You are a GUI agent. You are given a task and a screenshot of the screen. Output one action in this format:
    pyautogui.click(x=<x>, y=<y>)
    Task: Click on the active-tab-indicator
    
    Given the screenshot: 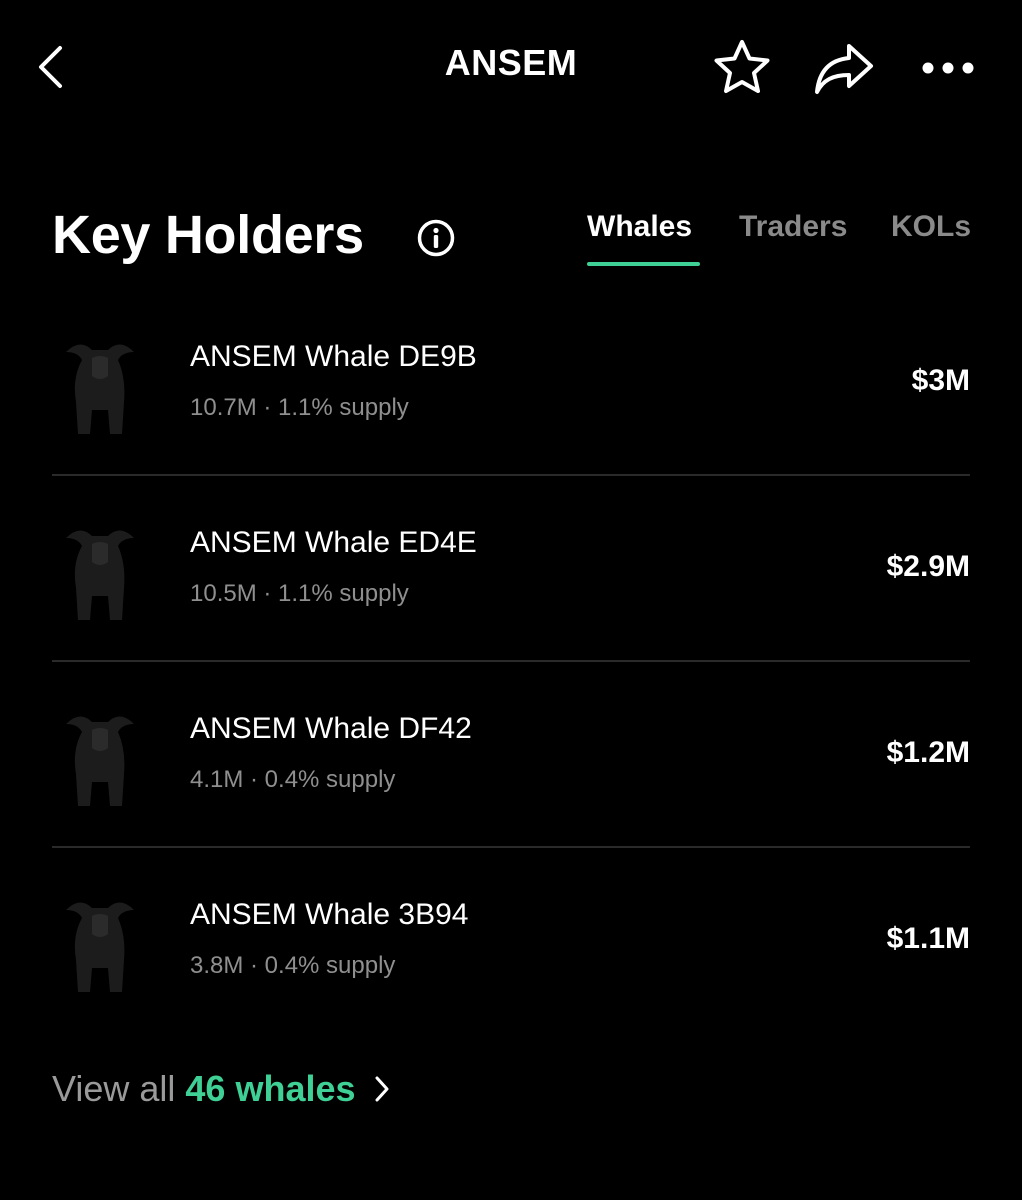 What is the action you would take?
    pyautogui.click(x=643, y=264)
    